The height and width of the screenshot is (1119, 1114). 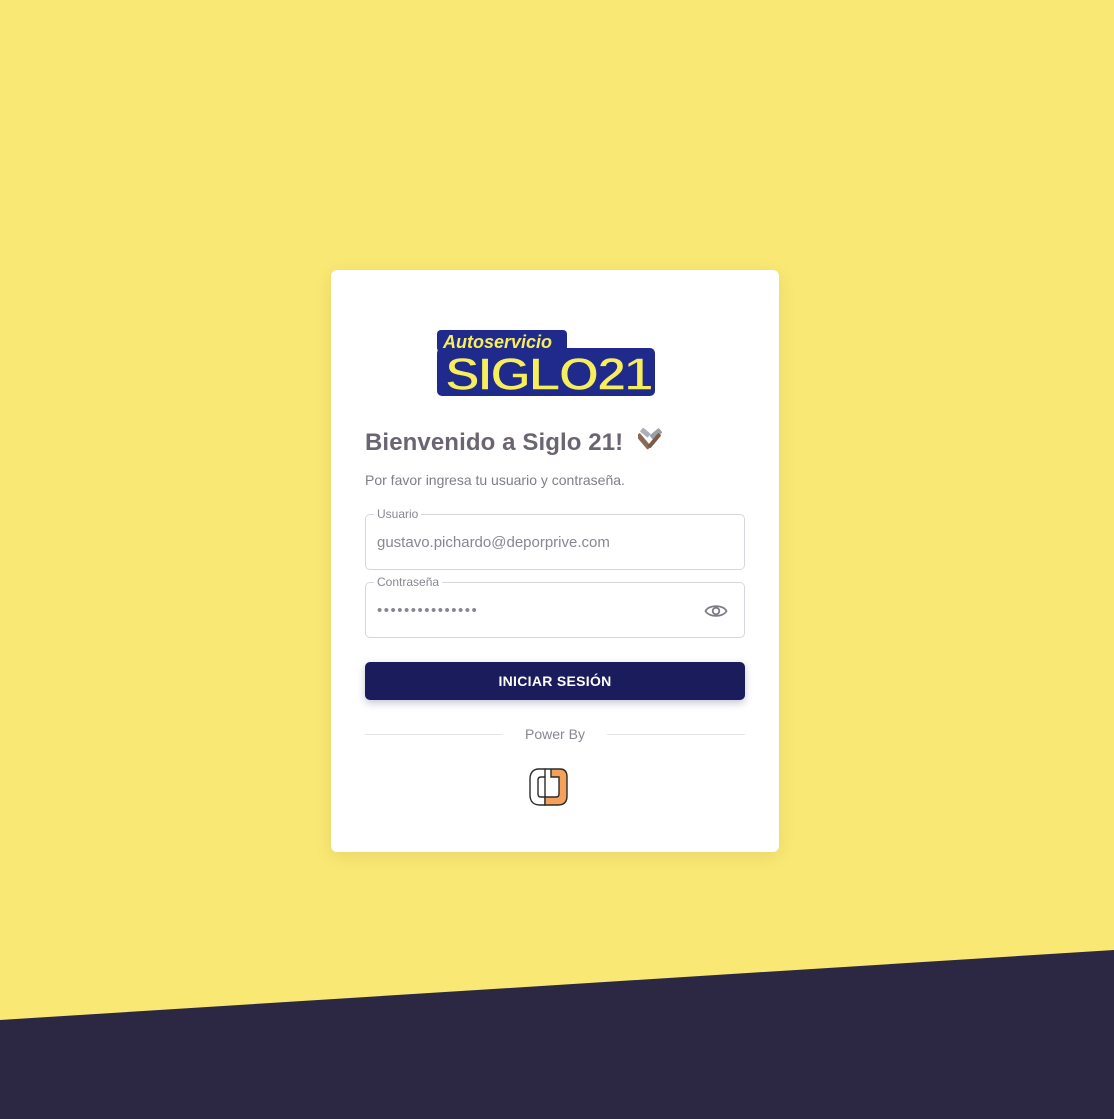 What do you see at coordinates (532, 610) in the screenshot?
I see `password-input` at bounding box center [532, 610].